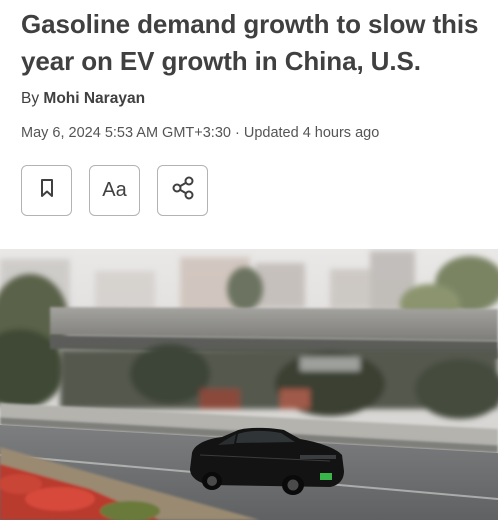 This screenshot has width=498, height=520. Describe the element at coordinates (30, 98) in the screenshot. I see `byline-prefix: By` at that location.